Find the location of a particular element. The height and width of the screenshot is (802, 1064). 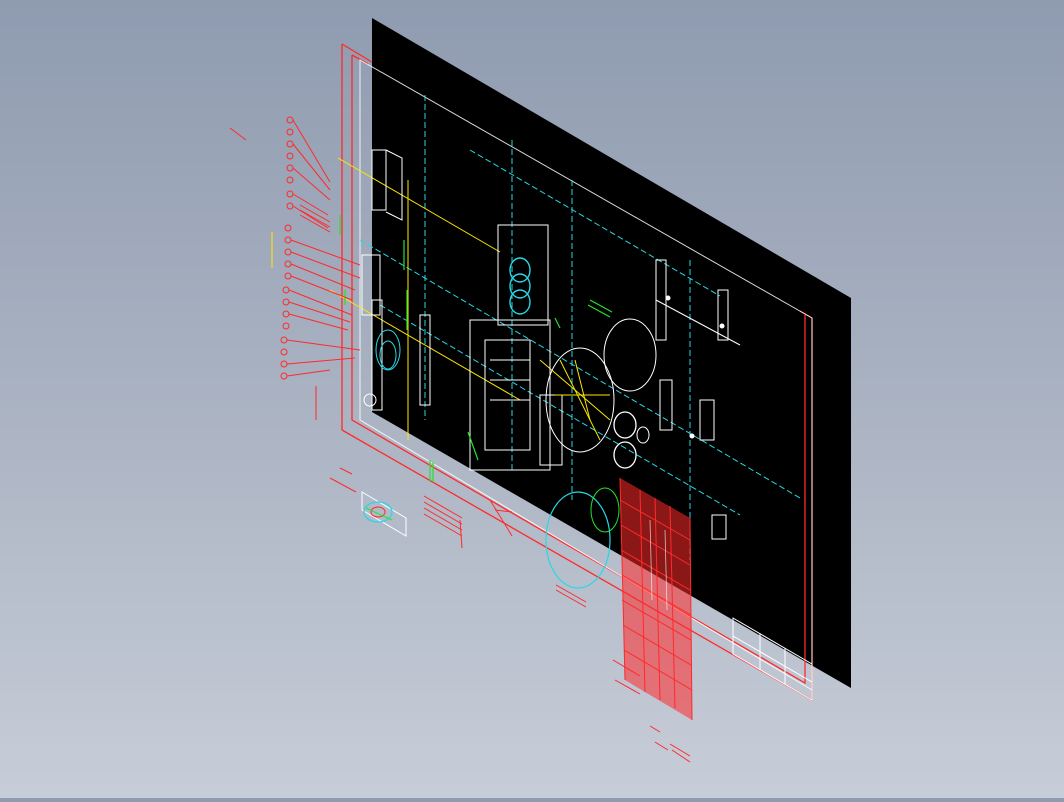

bottom-notes is located at coordinates (670, 744).